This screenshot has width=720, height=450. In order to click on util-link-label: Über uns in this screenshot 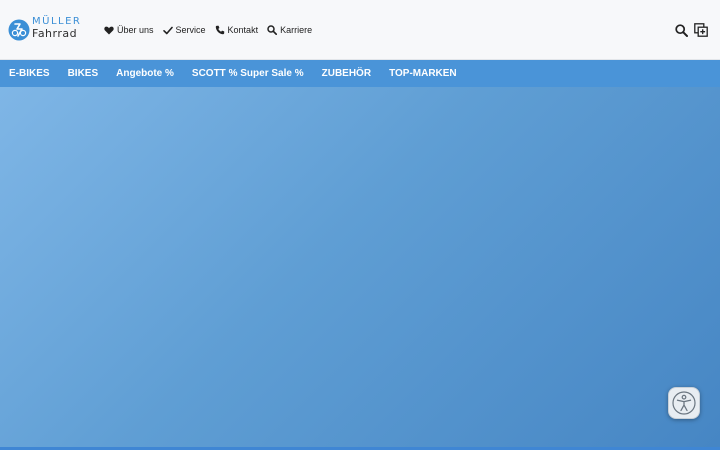, I will do `click(135, 30)`.